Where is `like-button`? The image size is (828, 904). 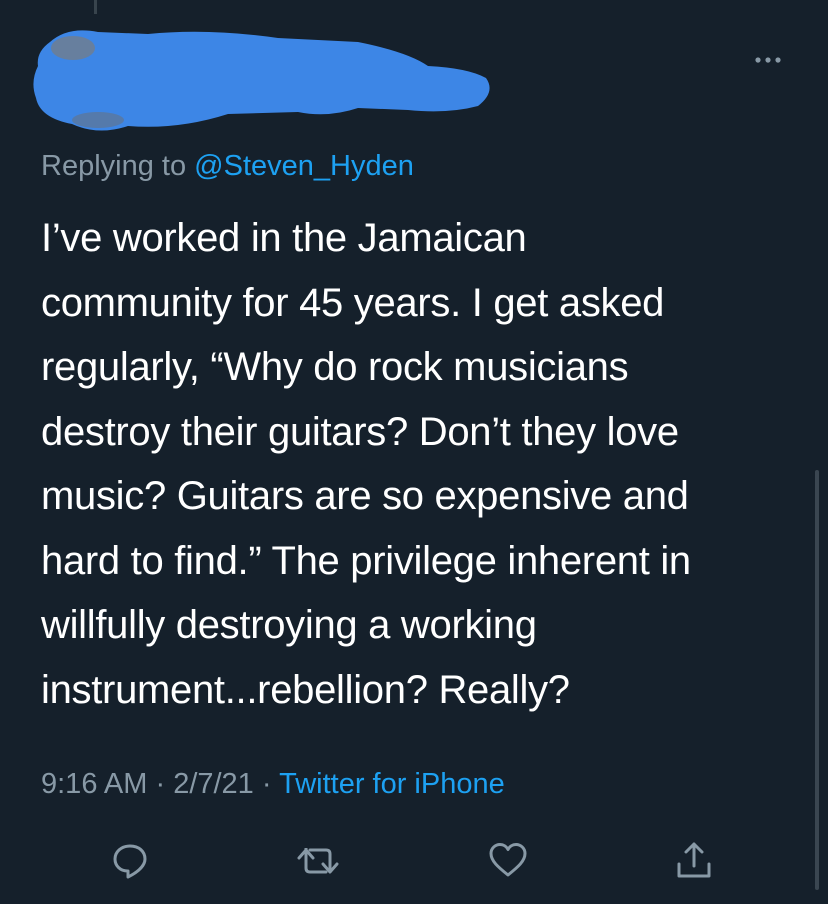
like-button is located at coordinates (508, 860).